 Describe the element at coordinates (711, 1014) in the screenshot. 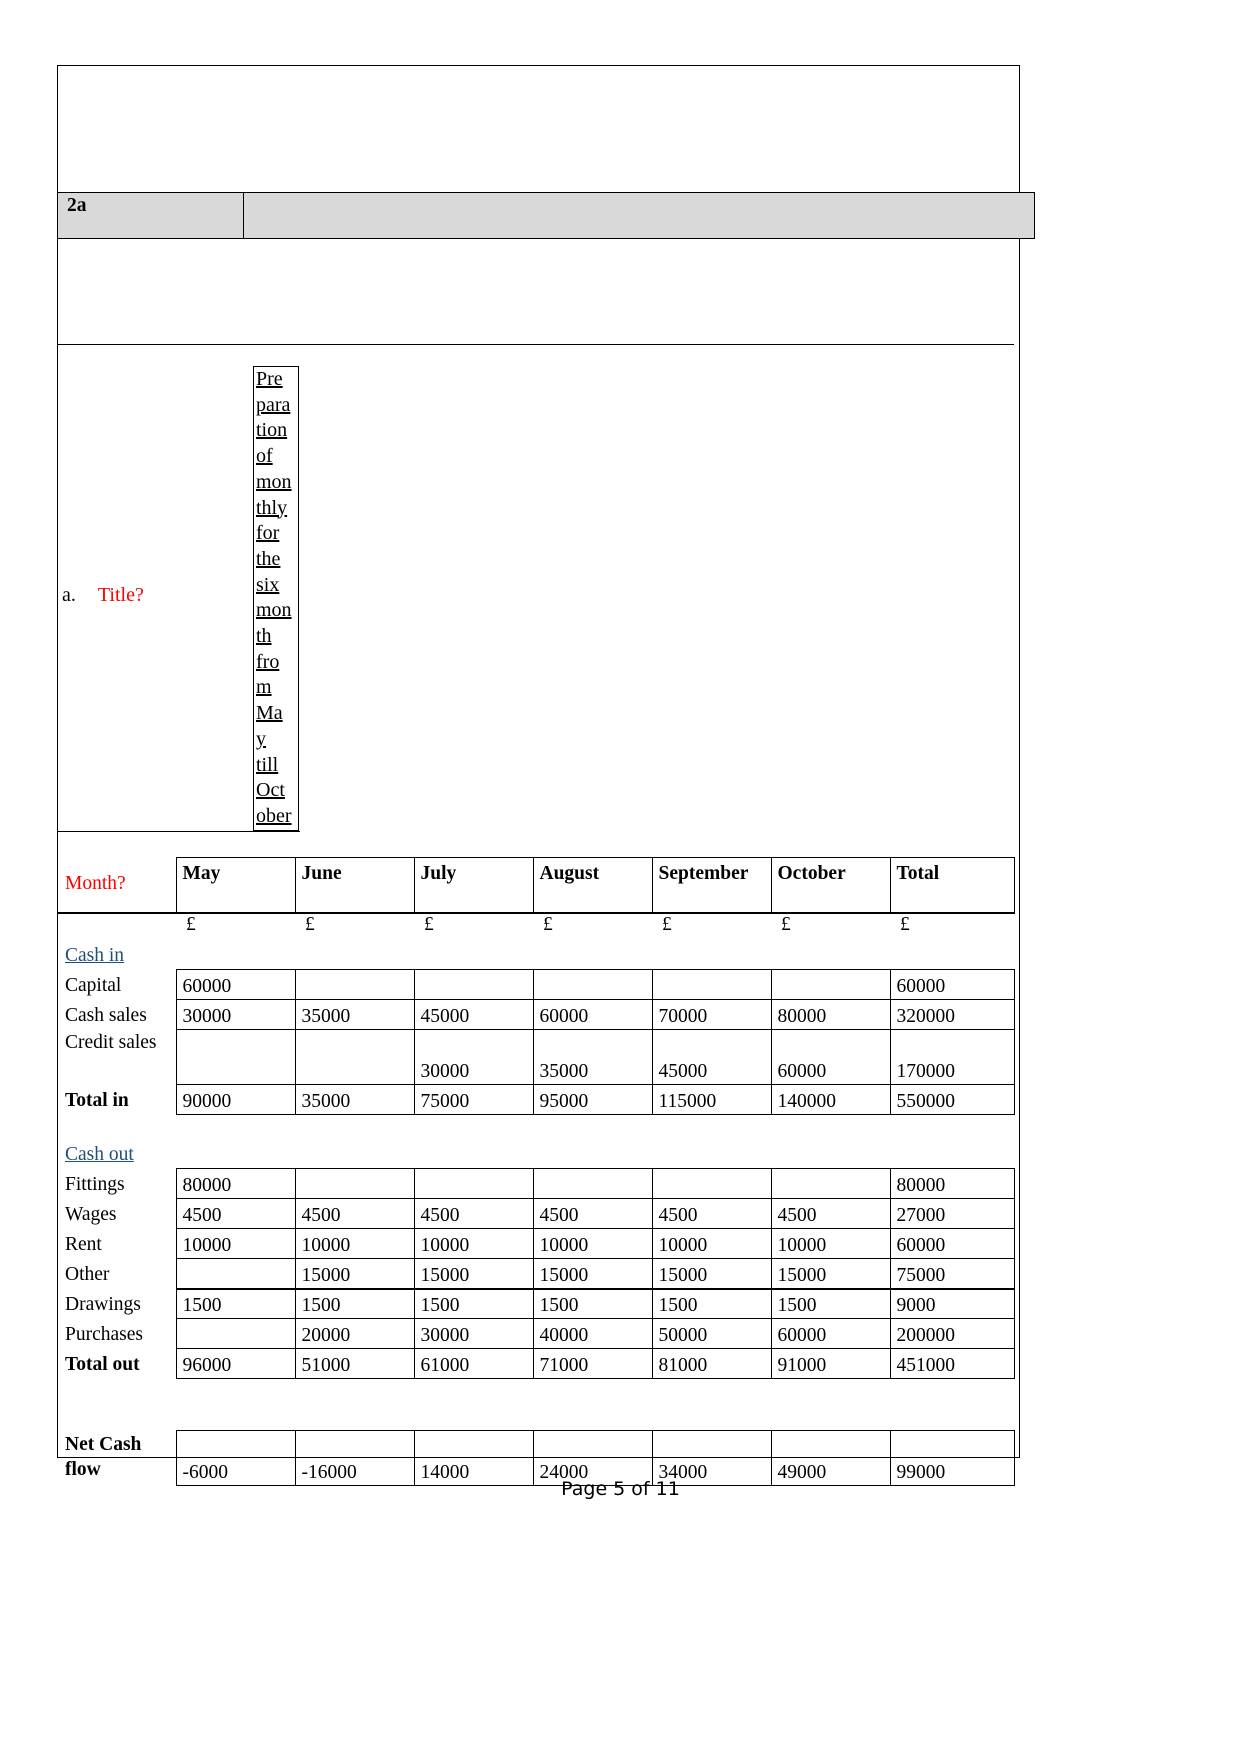

I see `cell-value: 70000` at that location.